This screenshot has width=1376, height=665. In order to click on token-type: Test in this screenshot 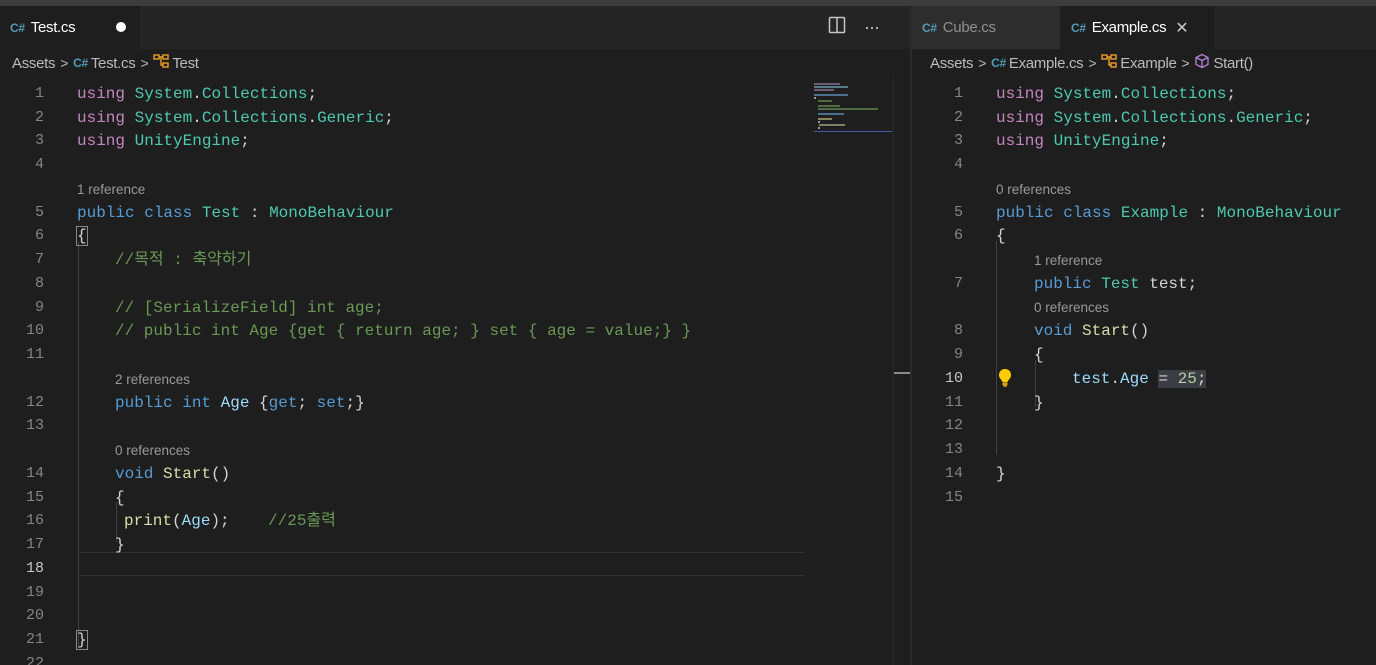, I will do `click(1120, 284)`.